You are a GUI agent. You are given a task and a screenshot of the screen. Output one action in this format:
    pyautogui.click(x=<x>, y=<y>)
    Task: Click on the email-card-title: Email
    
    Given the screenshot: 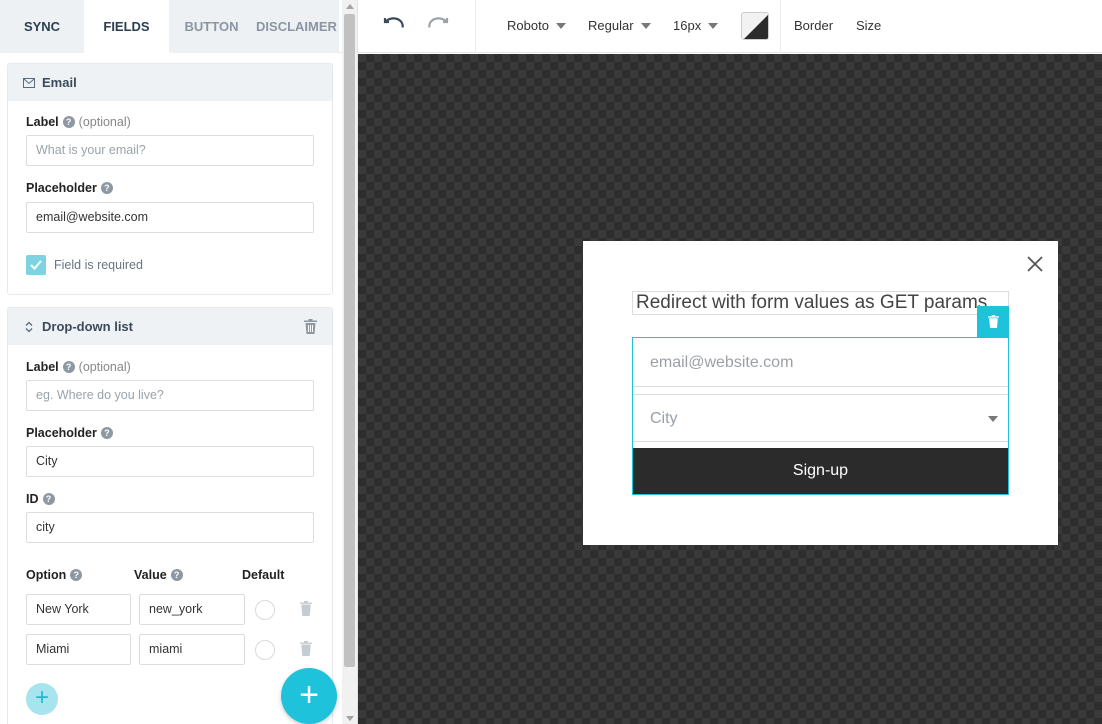 What is the action you would take?
    pyautogui.click(x=59, y=82)
    